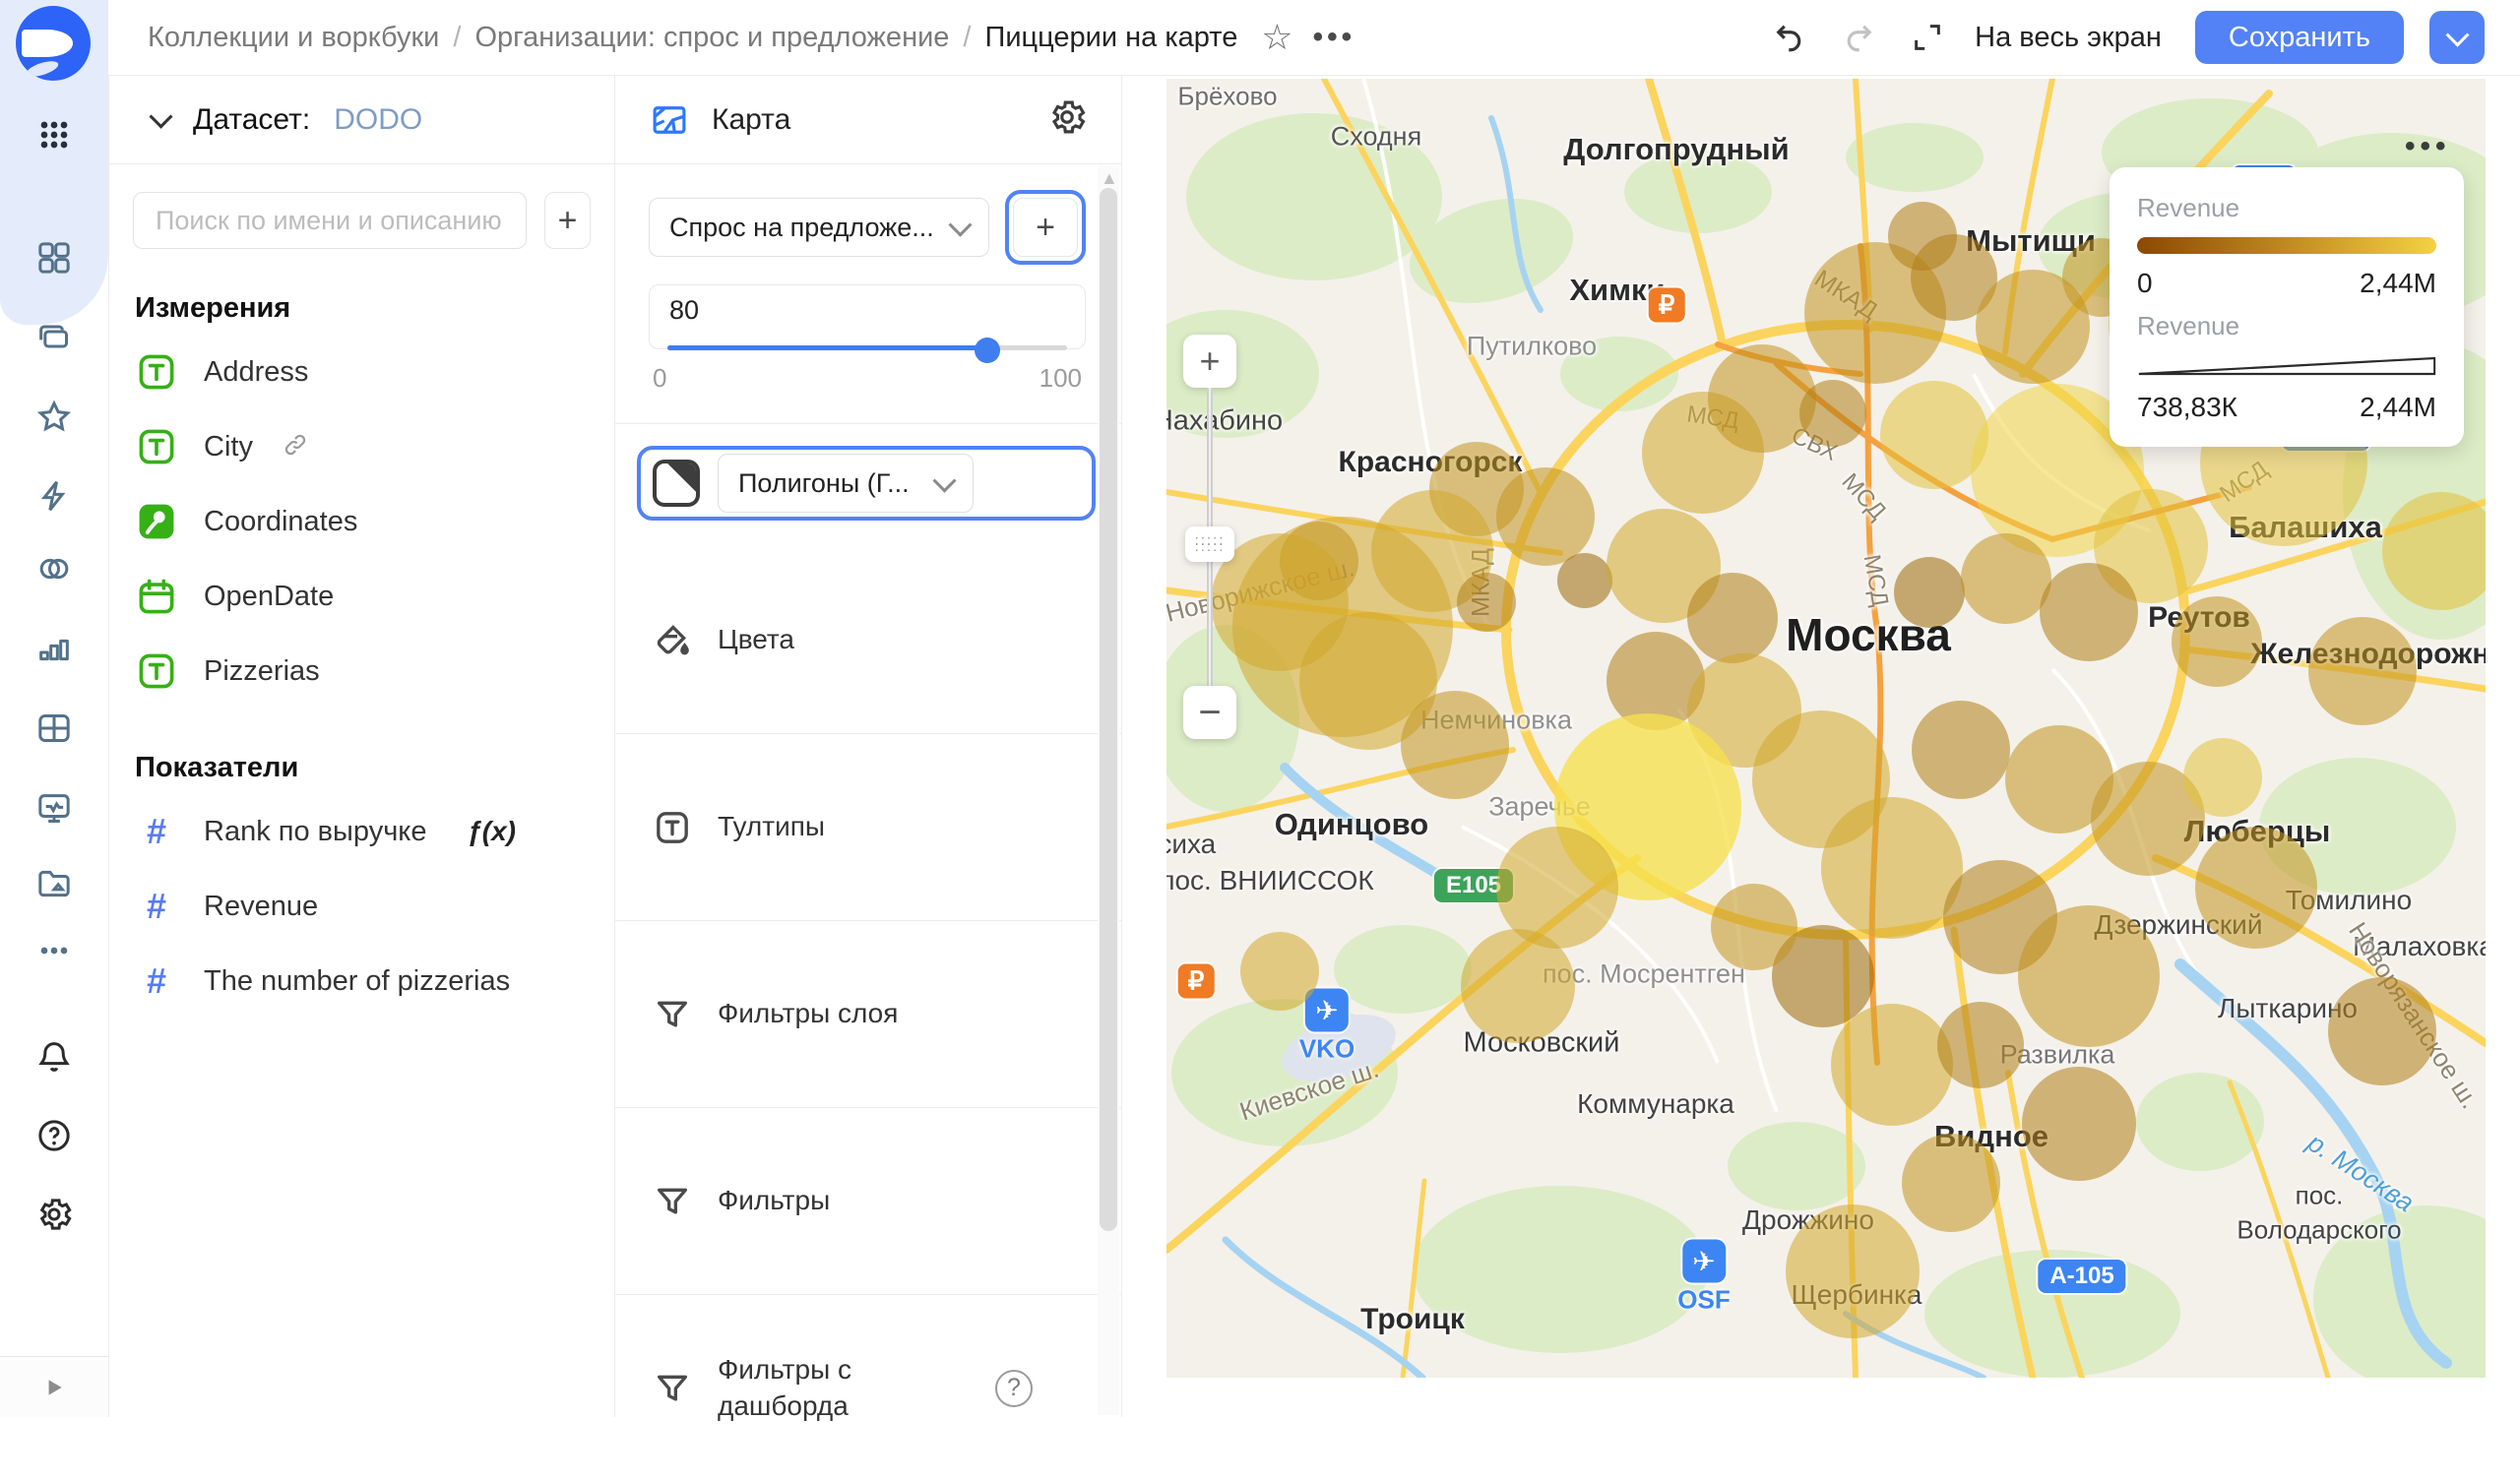 The width and height of the screenshot is (2520, 1481). Describe the element at coordinates (54, 1056) in the screenshot. I see `notifications-bell-icon` at that location.